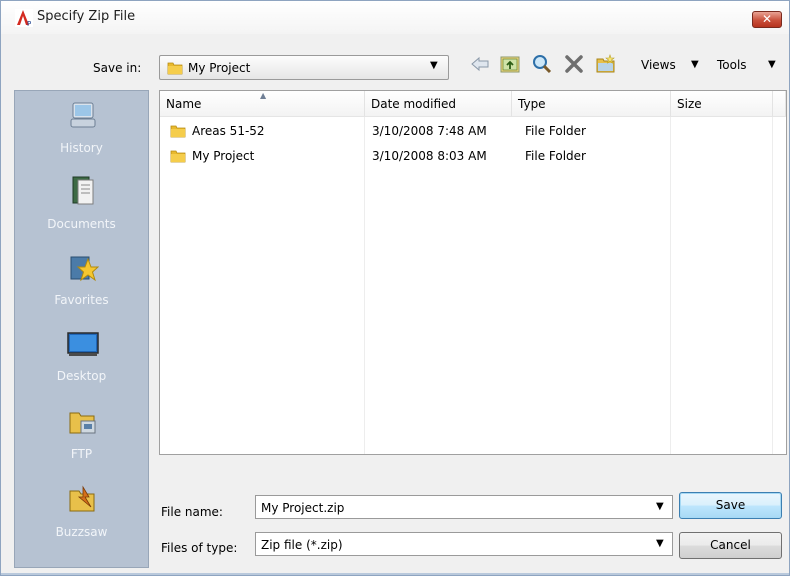 This screenshot has width=790, height=576. Describe the element at coordinates (82, 498) in the screenshot. I see `buzzsaw-icon` at that location.